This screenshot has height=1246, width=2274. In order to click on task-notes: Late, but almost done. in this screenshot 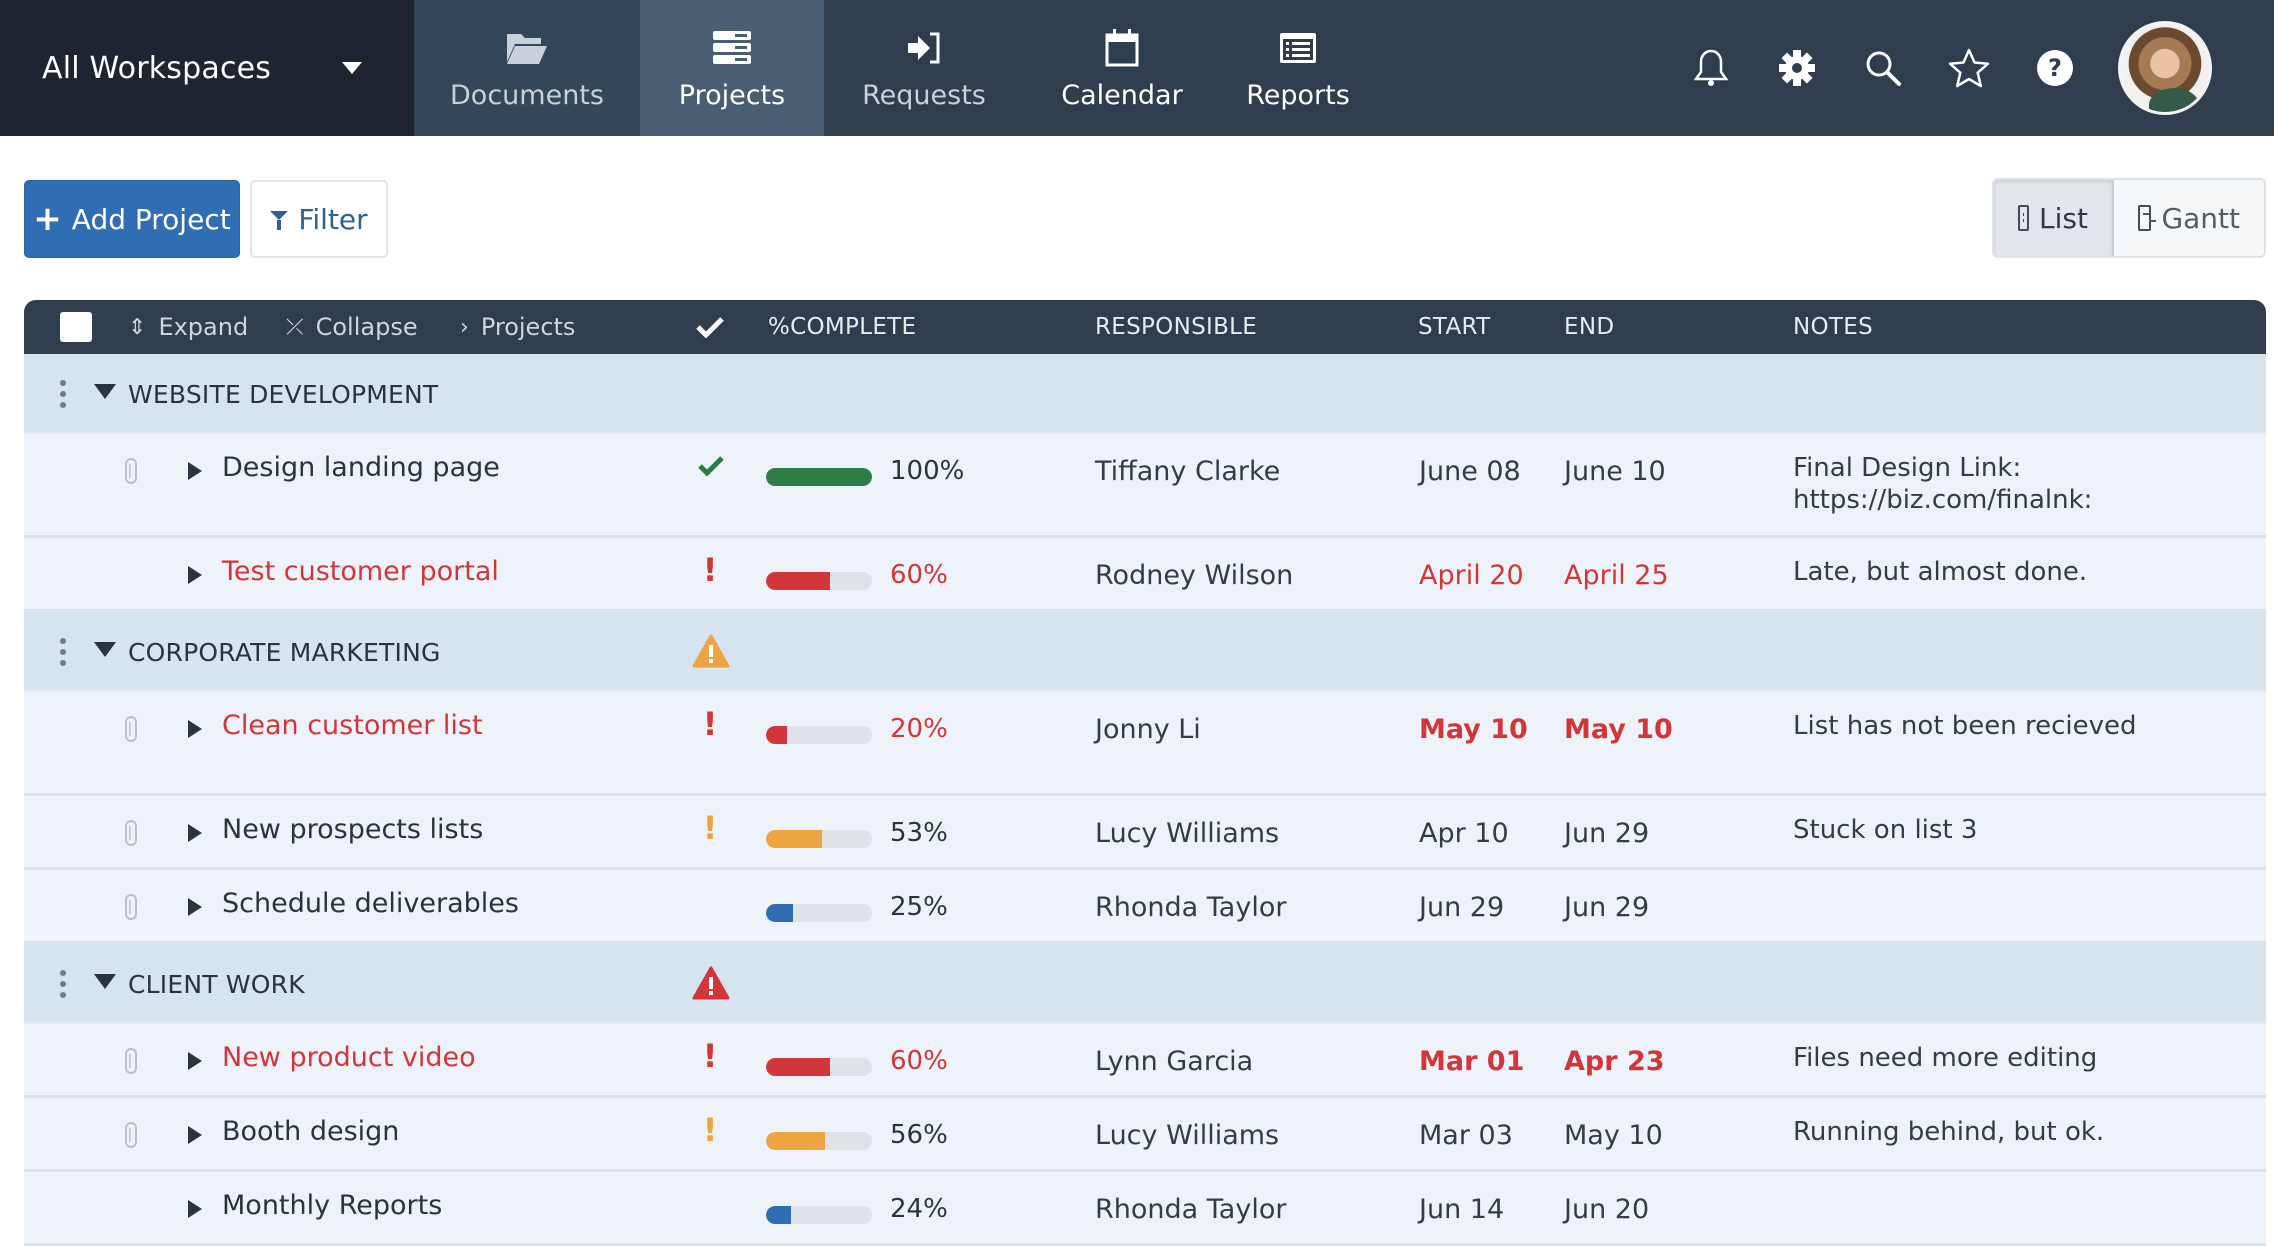, I will do `click(1940, 572)`.